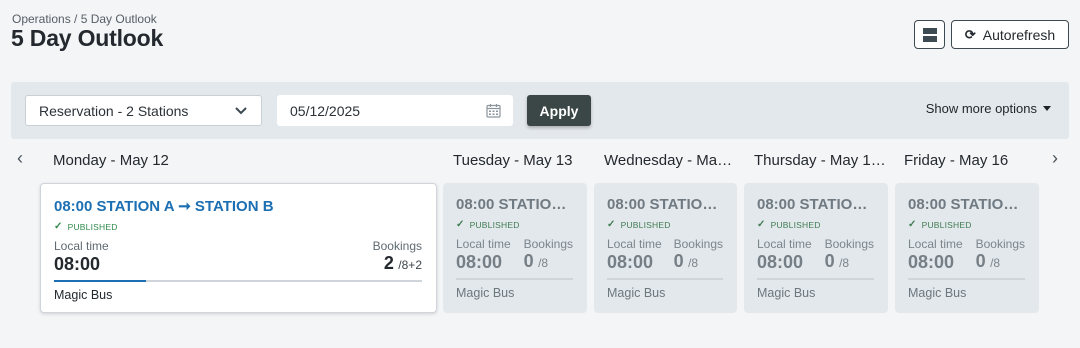 Image resolution: width=1080 pixels, height=348 pixels. I want to click on bookings-count: 2, so click(388, 263).